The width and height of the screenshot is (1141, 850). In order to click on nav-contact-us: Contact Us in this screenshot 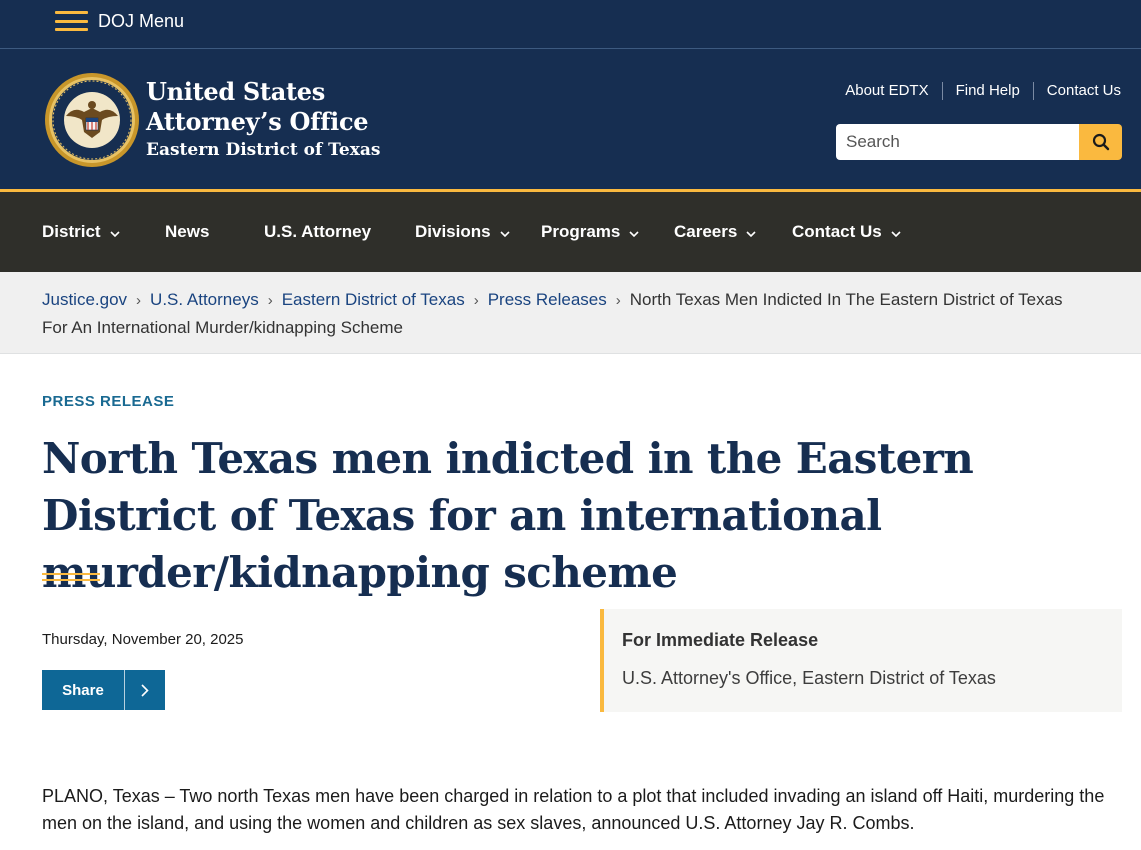, I will do `click(846, 232)`.